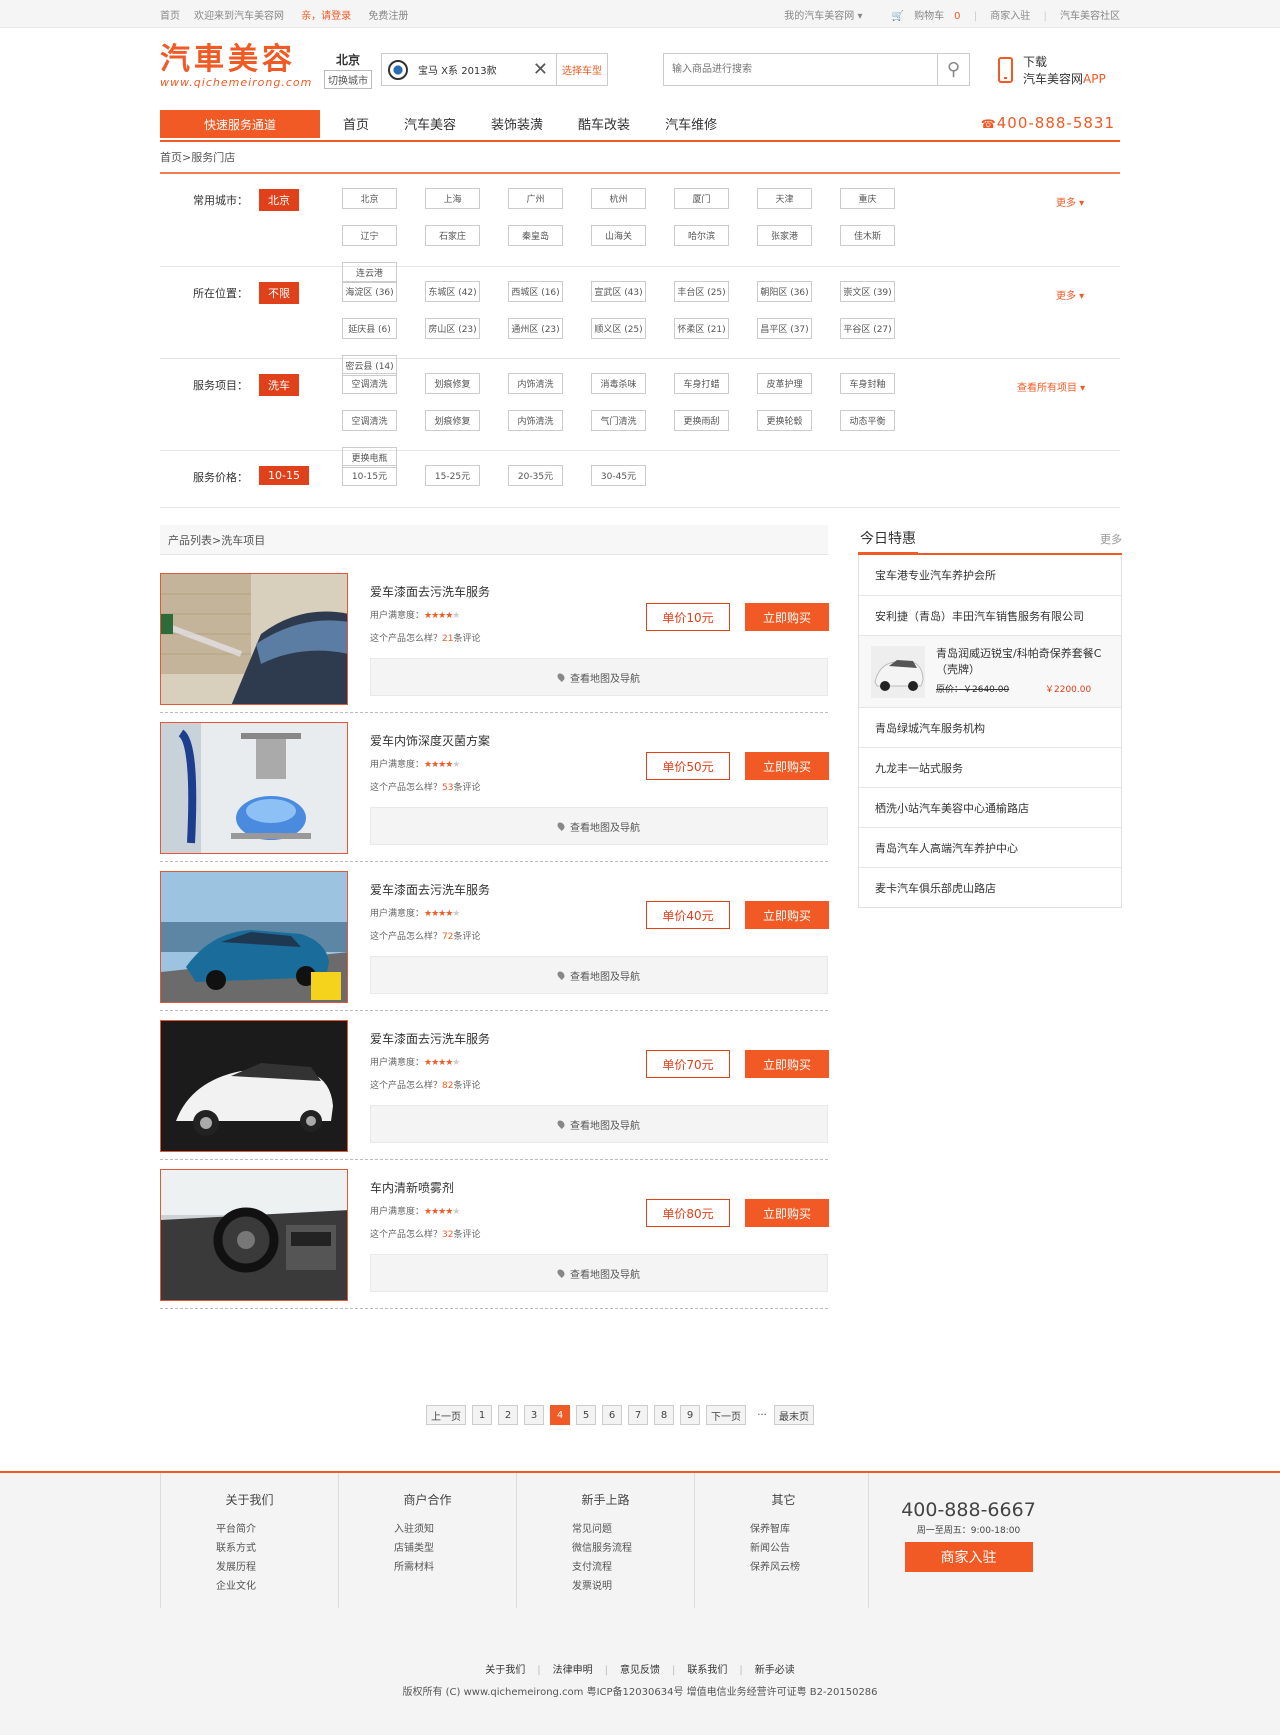  I want to click on deal-item: 麦卡汽车俱乐部虎山路店, so click(990, 887).